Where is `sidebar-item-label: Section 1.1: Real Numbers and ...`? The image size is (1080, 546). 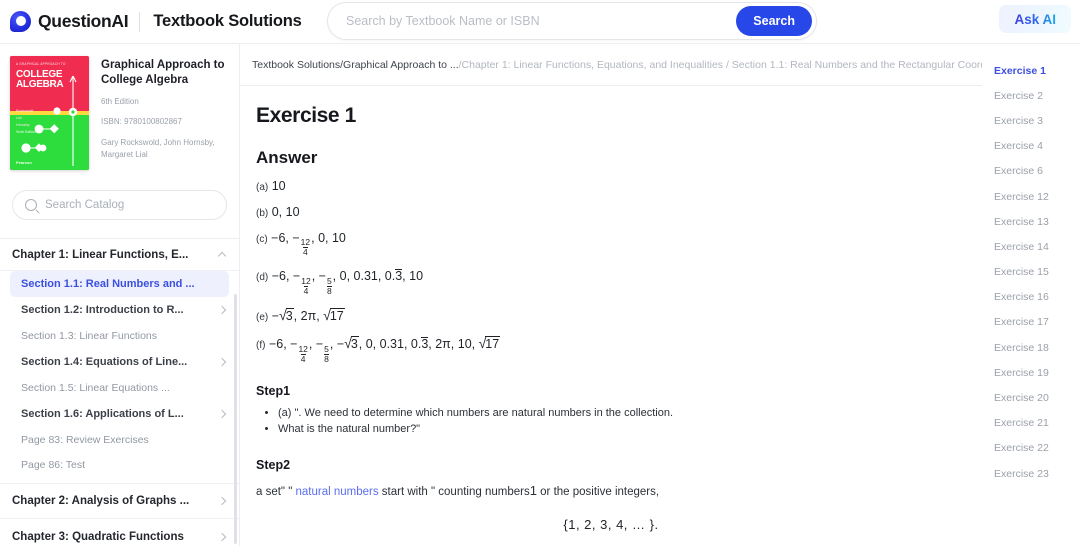
sidebar-item-label: Section 1.1: Real Numbers and ... is located at coordinates (108, 284).